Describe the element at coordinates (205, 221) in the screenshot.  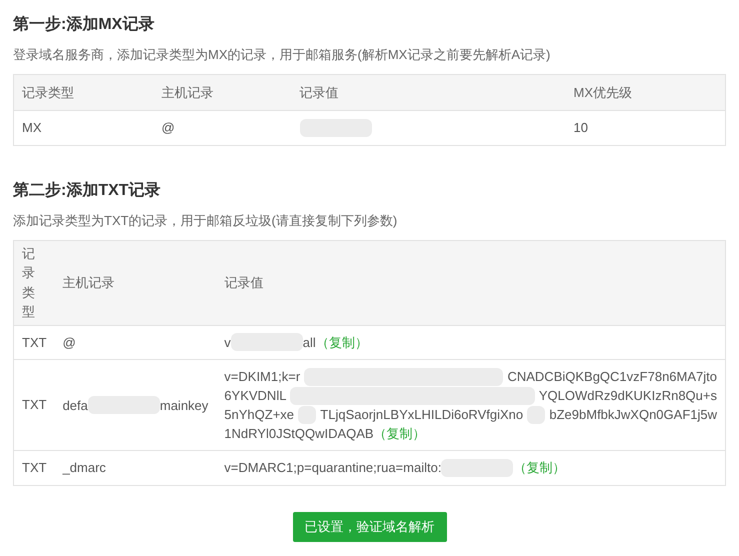
I see `section-description: 添加记录类型为TXT的记录，用于邮箱反垃圾(请直接复制下列参数)` at that location.